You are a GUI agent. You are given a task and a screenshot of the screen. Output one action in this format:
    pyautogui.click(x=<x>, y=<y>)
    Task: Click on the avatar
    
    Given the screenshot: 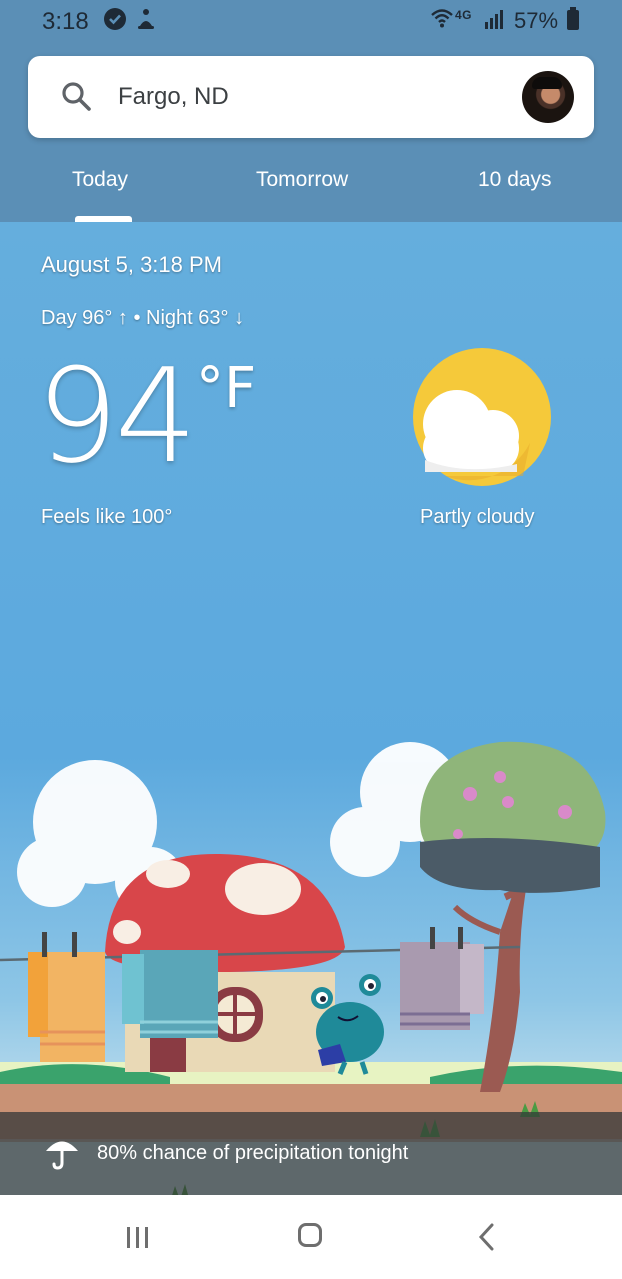 What is the action you would take?
    pyautogui.click(x=548, y=97)
    